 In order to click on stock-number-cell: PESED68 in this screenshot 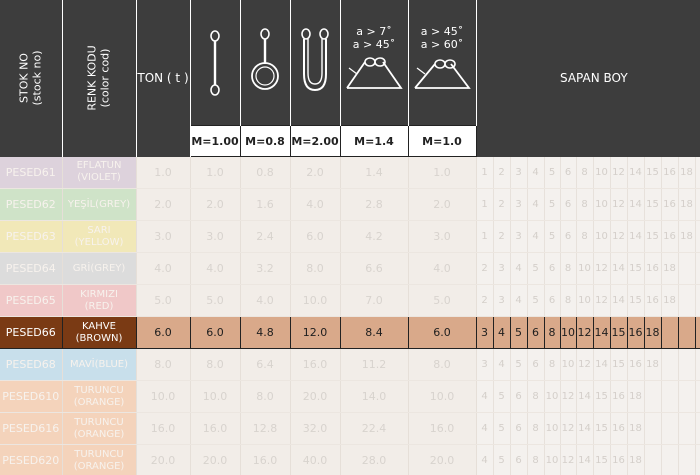, I will do `click(31, 364)`.